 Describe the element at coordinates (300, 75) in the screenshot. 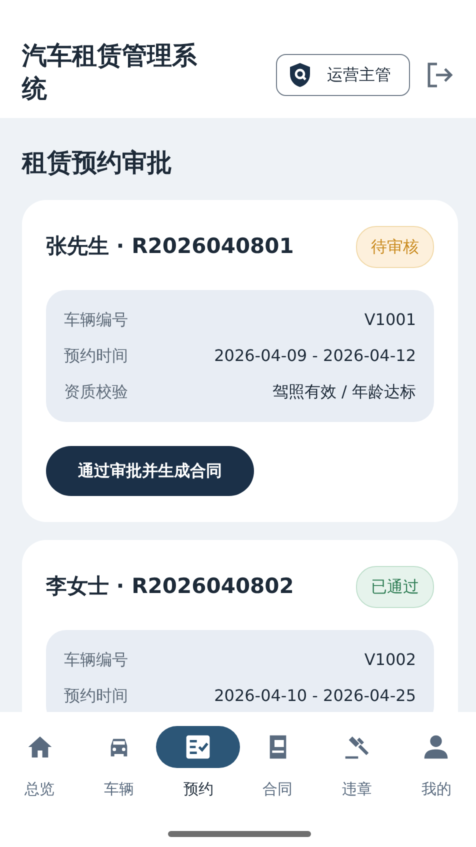

I see `shield-icon` at that location.